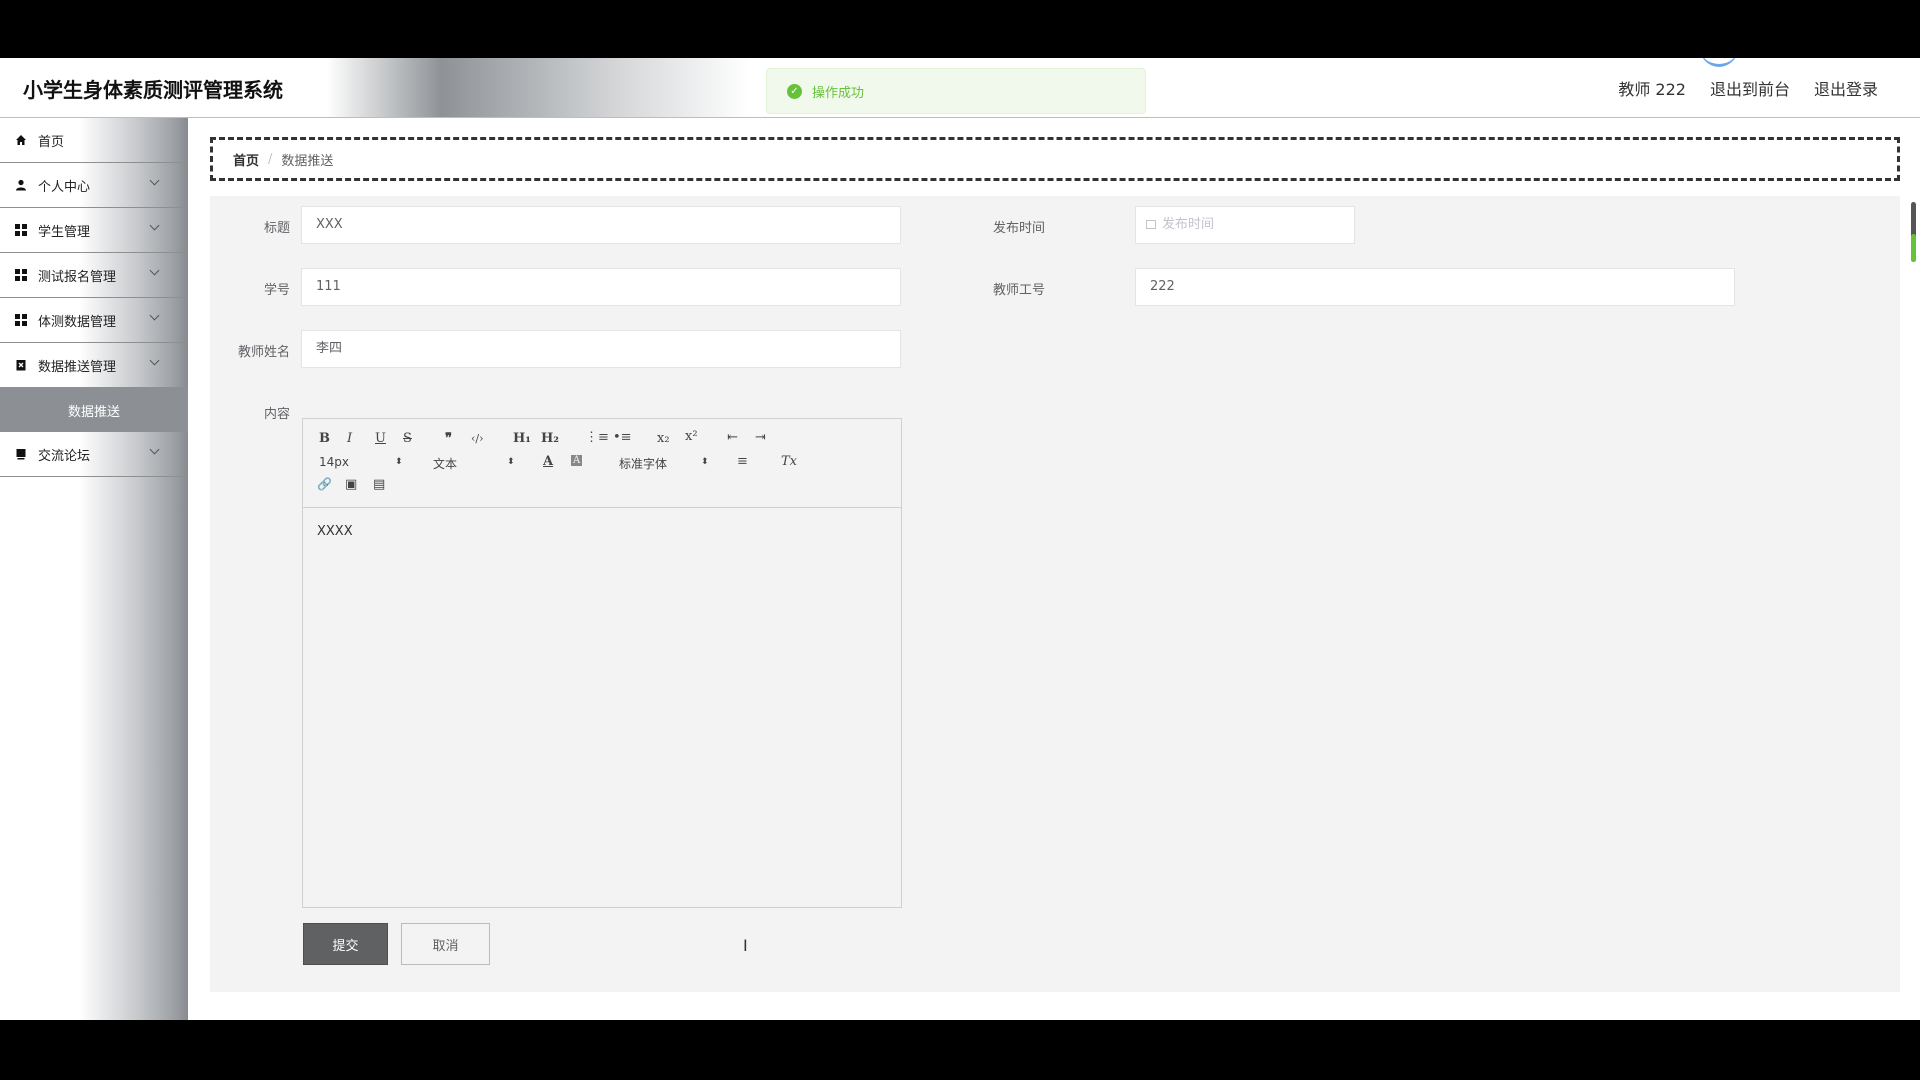  Describe the element at coordinates (838, 93) in the screenshot. I see `toast-message: 操作成功` at that location.